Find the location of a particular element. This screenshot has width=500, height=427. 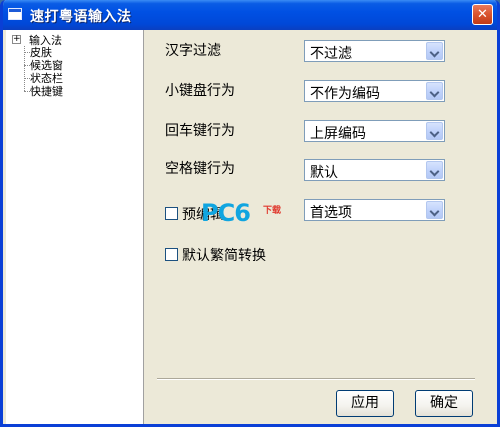

watermark-text: PC6 is located at coordinates (226, 213).